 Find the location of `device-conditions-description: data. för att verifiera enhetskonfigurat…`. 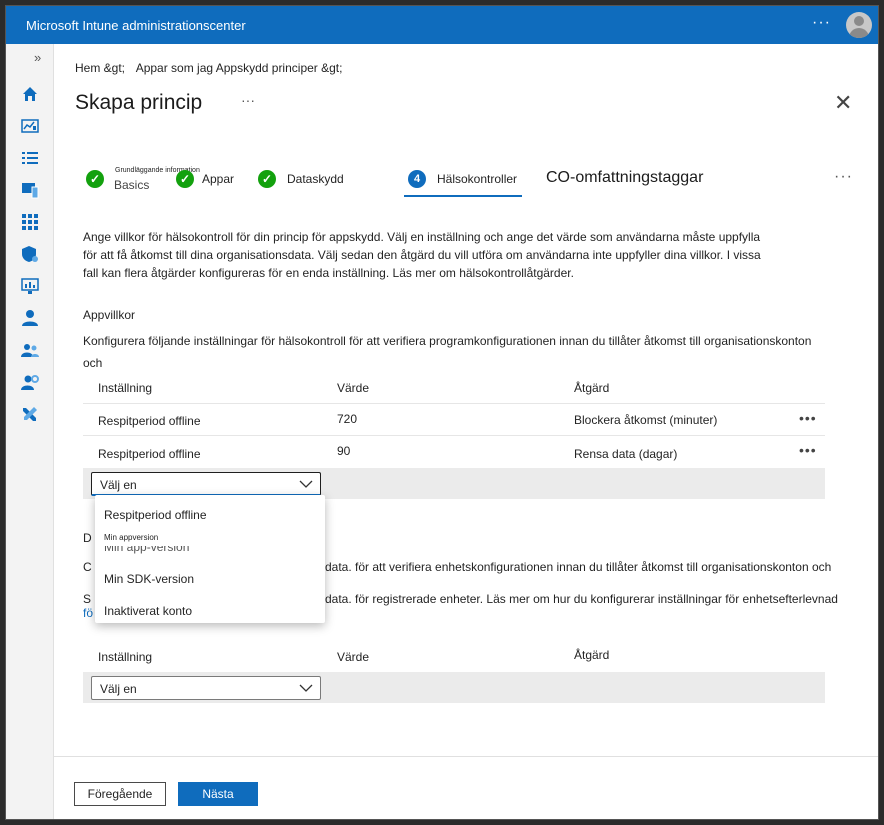

device-conditions-description: data. för att verifiera enhetskonfigurat… is located at coordinates (578, 567).